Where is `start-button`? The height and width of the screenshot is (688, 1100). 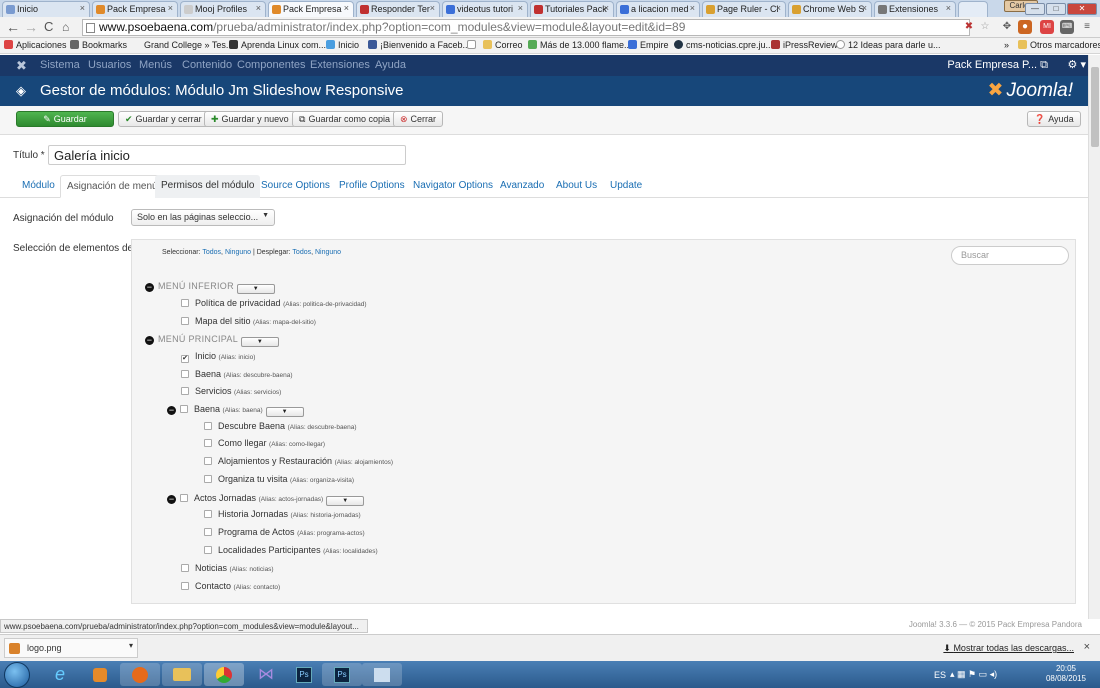
start-button is located at coordinates (17, 675).